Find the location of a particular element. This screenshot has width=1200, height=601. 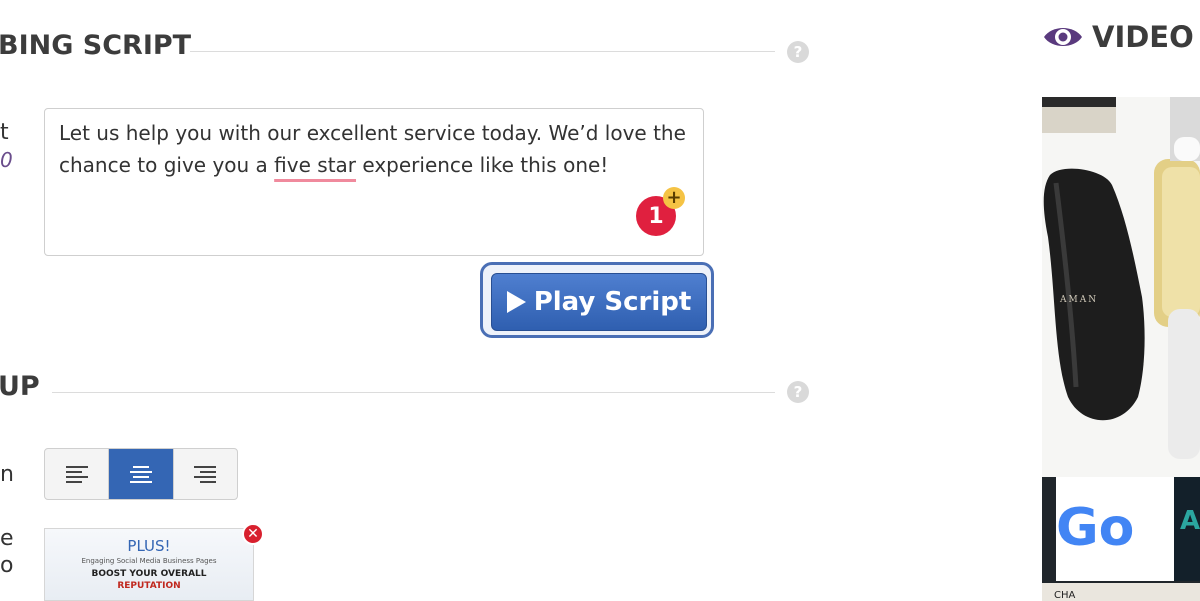

alignment-button-group is located at coordinates (141, 474).